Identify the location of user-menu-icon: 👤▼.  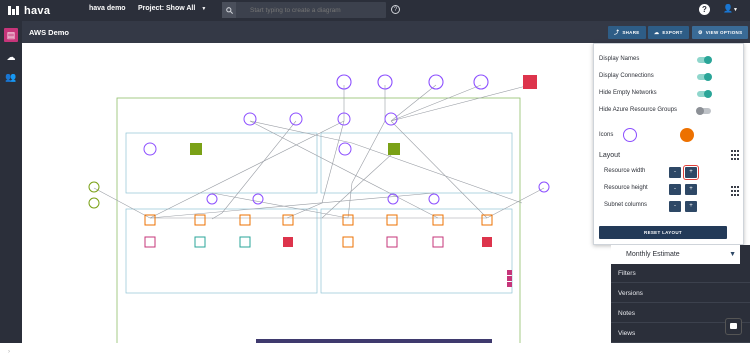
(730, 8).